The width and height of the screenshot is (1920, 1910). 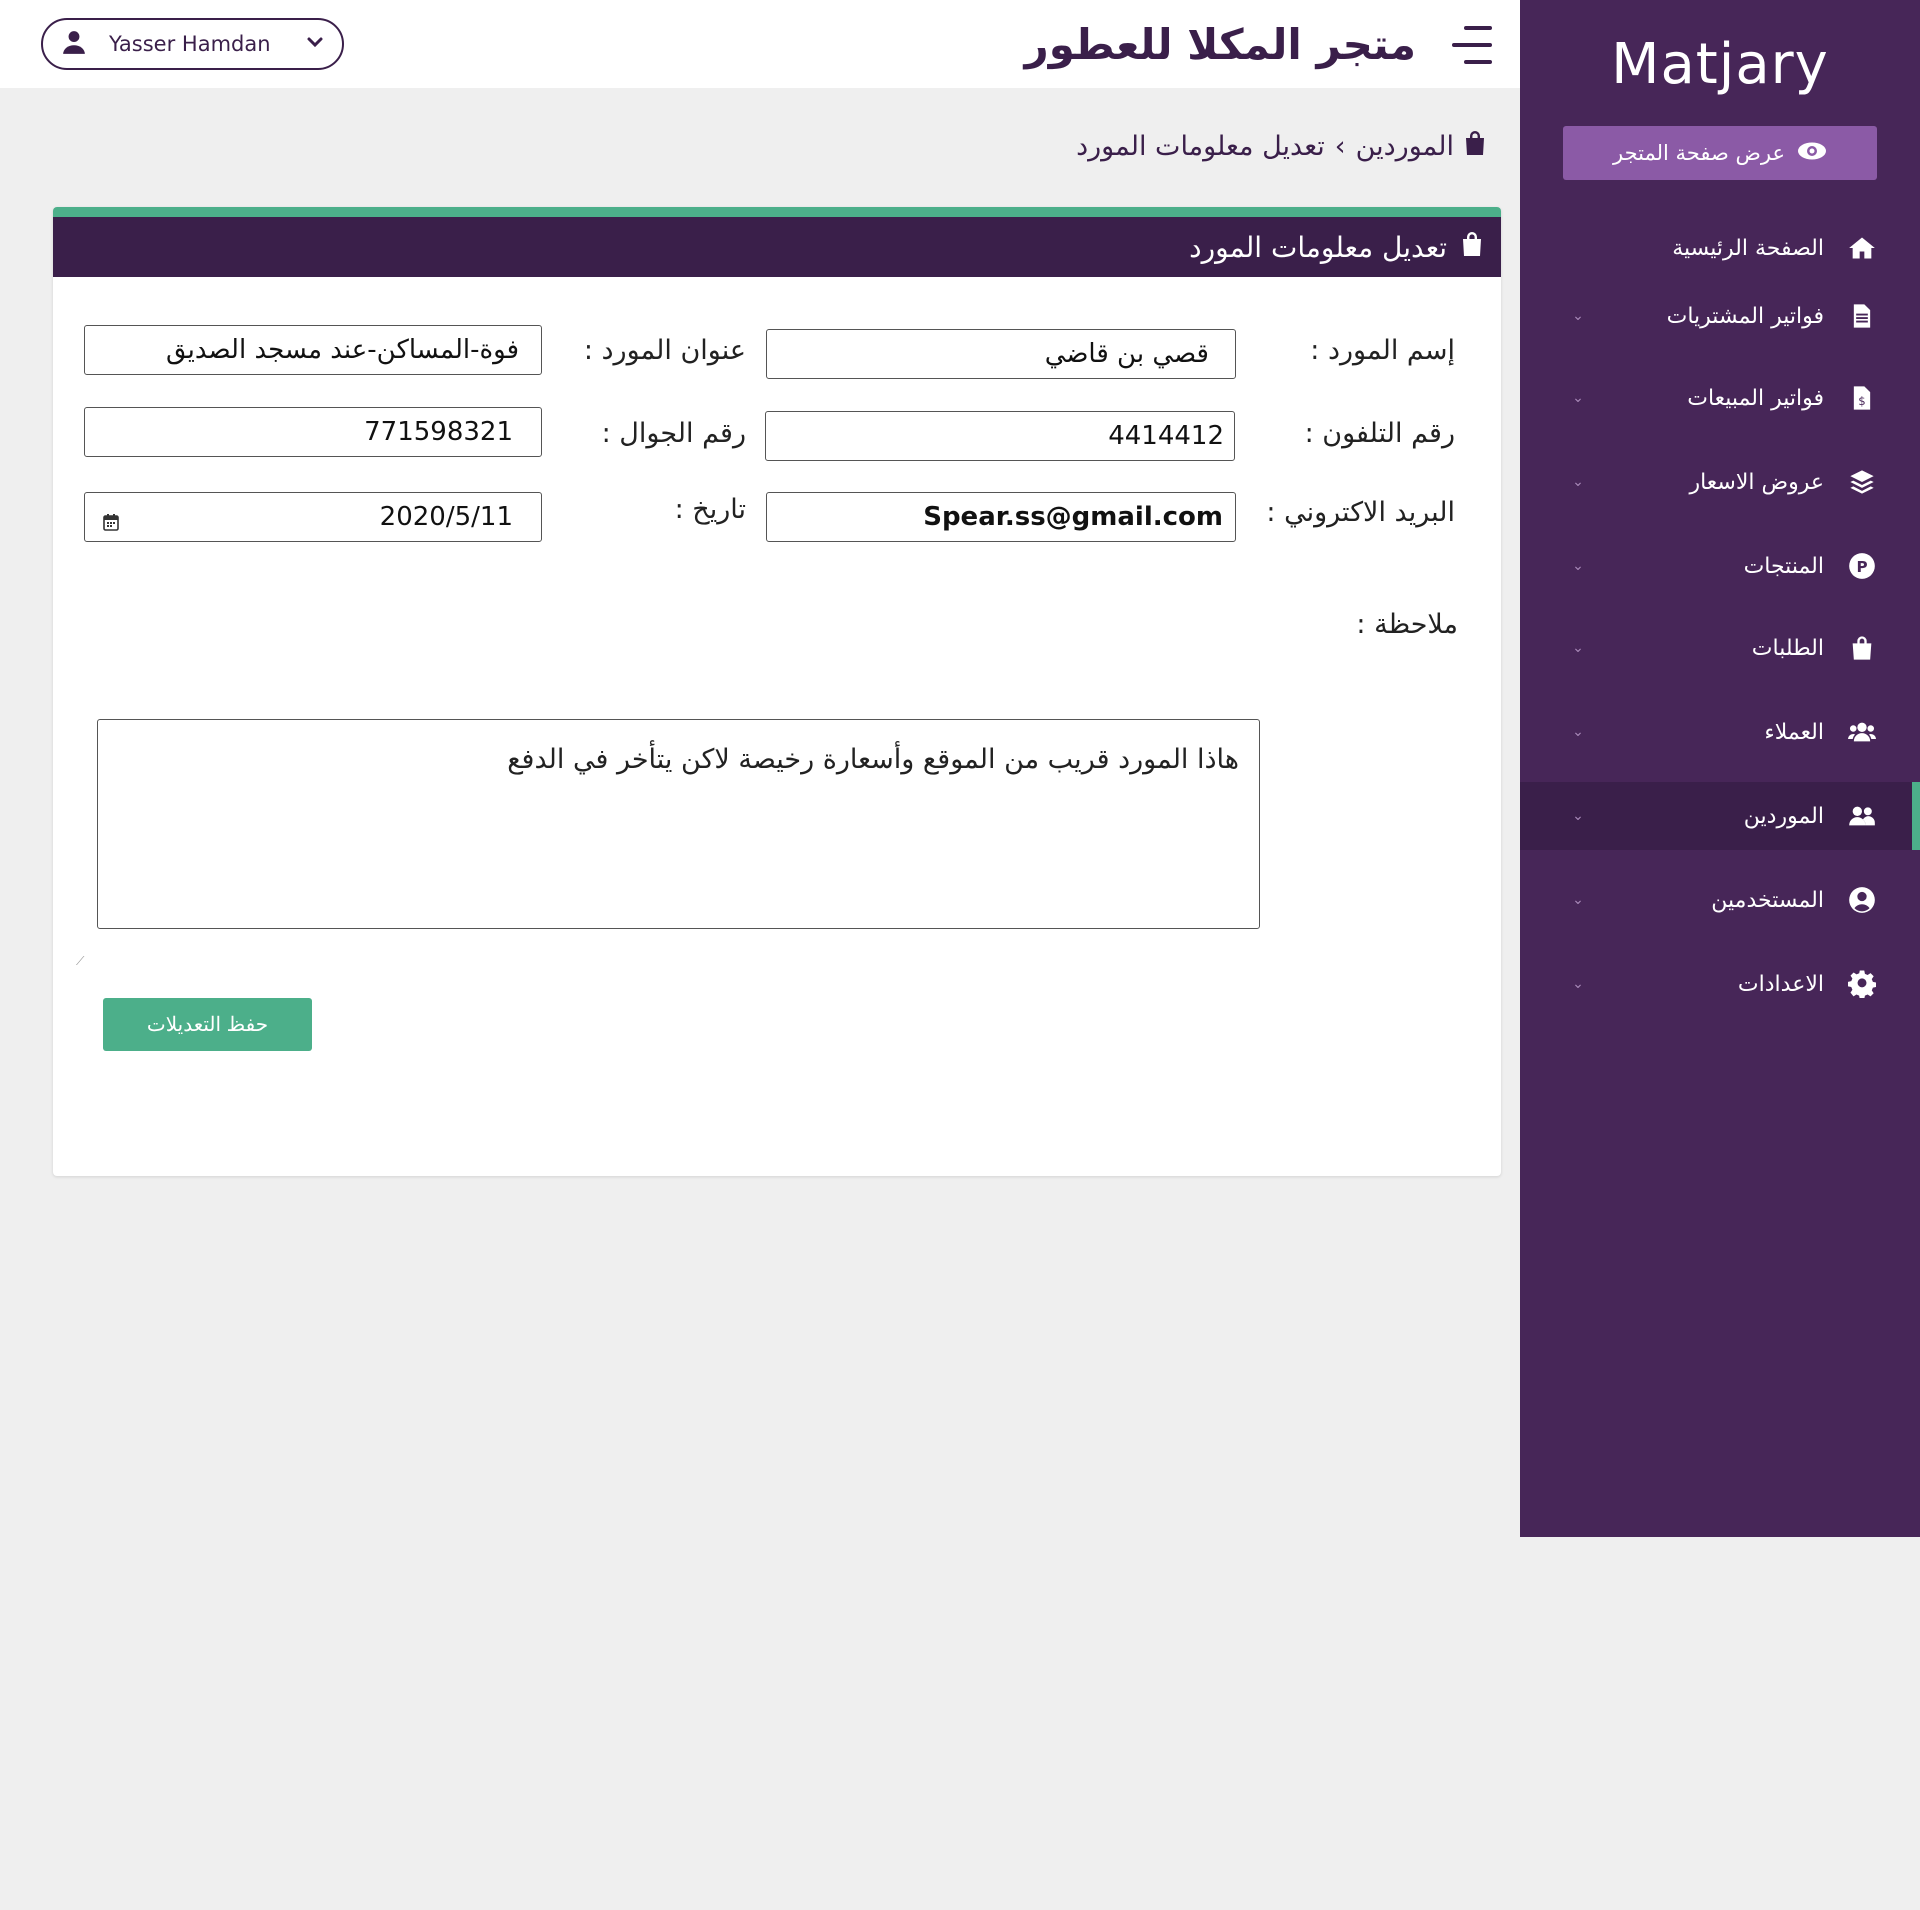 I want to click on file-icon, so click(x=1862, y=316).